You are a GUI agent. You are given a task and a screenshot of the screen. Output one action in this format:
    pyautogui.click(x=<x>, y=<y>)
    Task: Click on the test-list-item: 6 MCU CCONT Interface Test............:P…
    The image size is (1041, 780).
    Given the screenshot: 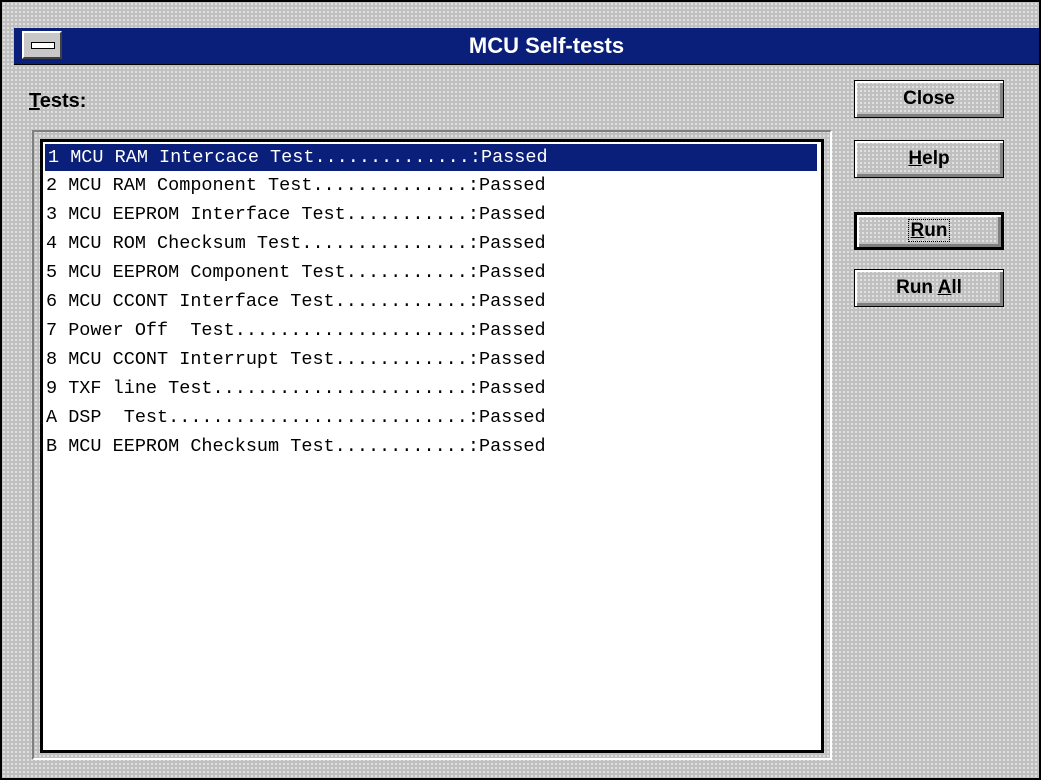 What is the action you would take?
    pyautogui.click(x=432, y=301)
    